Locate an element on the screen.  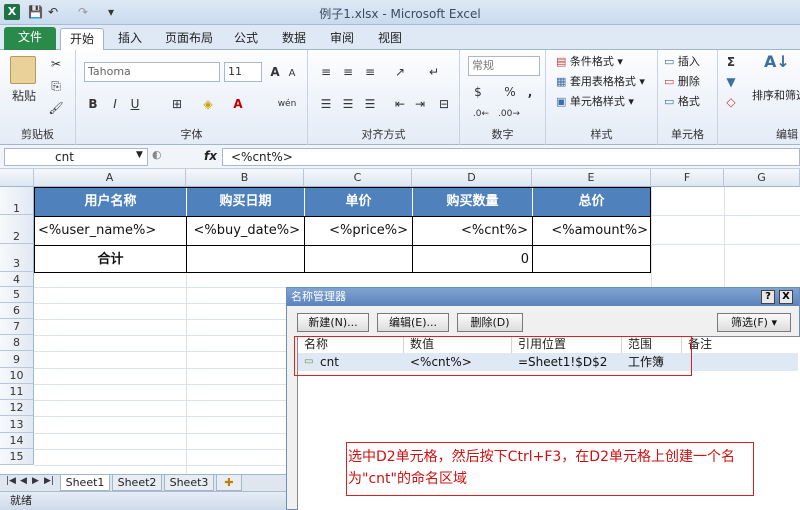
decrease-indent-icon: ⇤ is located at coordinates (400, 104).